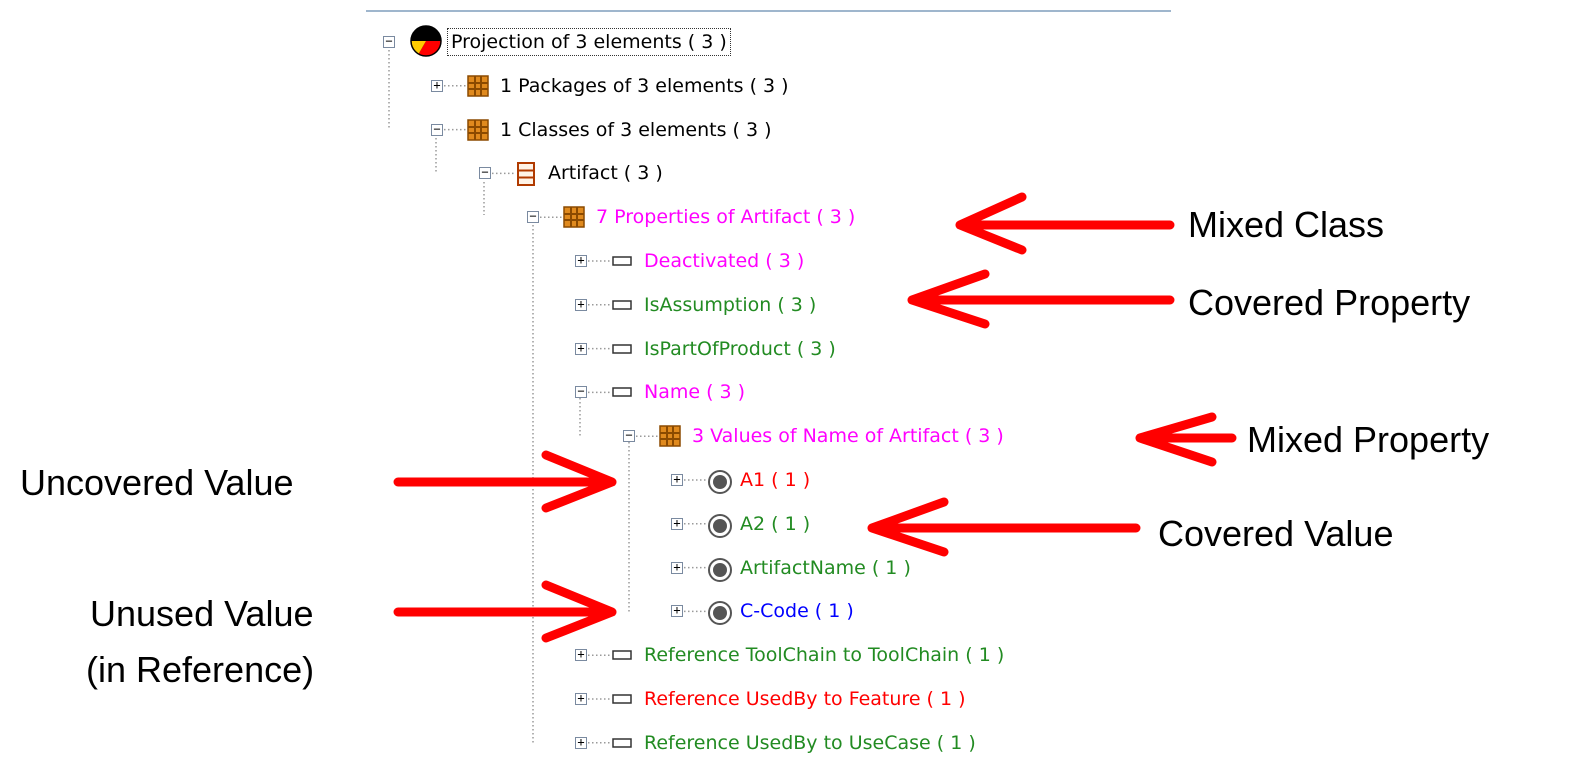  I want to click on tree-row: − Artifact ( 3 ), so click(797, 173).